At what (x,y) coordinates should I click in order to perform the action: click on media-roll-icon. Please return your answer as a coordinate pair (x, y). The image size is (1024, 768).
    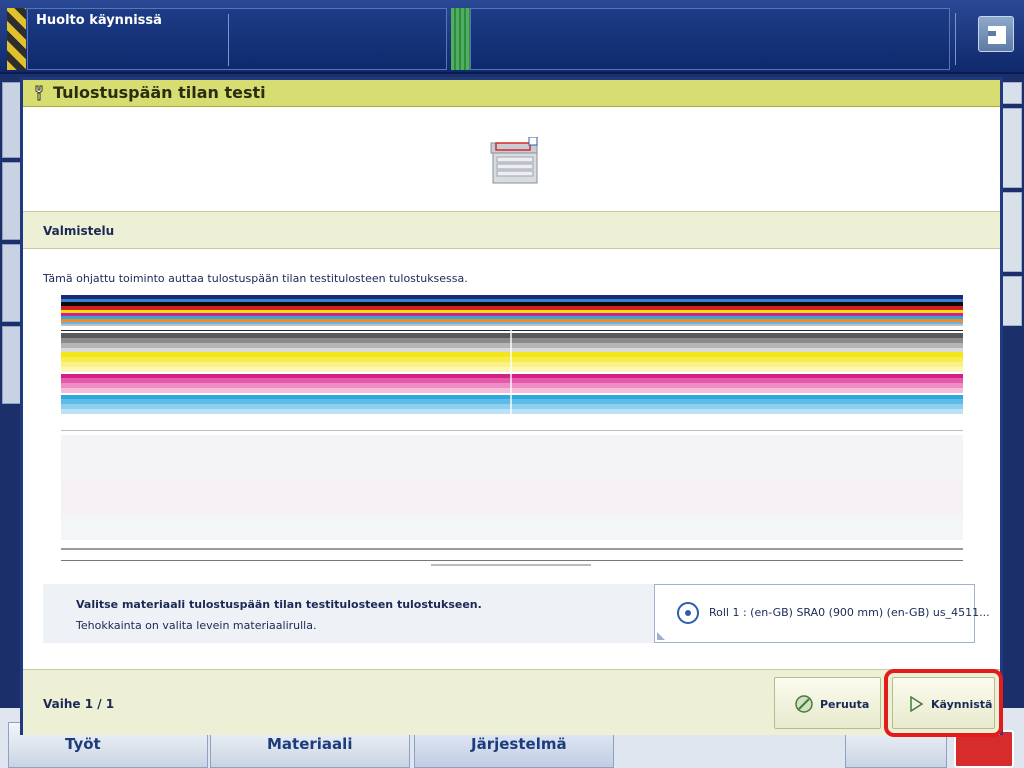
    Looking at the image, I should click on (688, 613).